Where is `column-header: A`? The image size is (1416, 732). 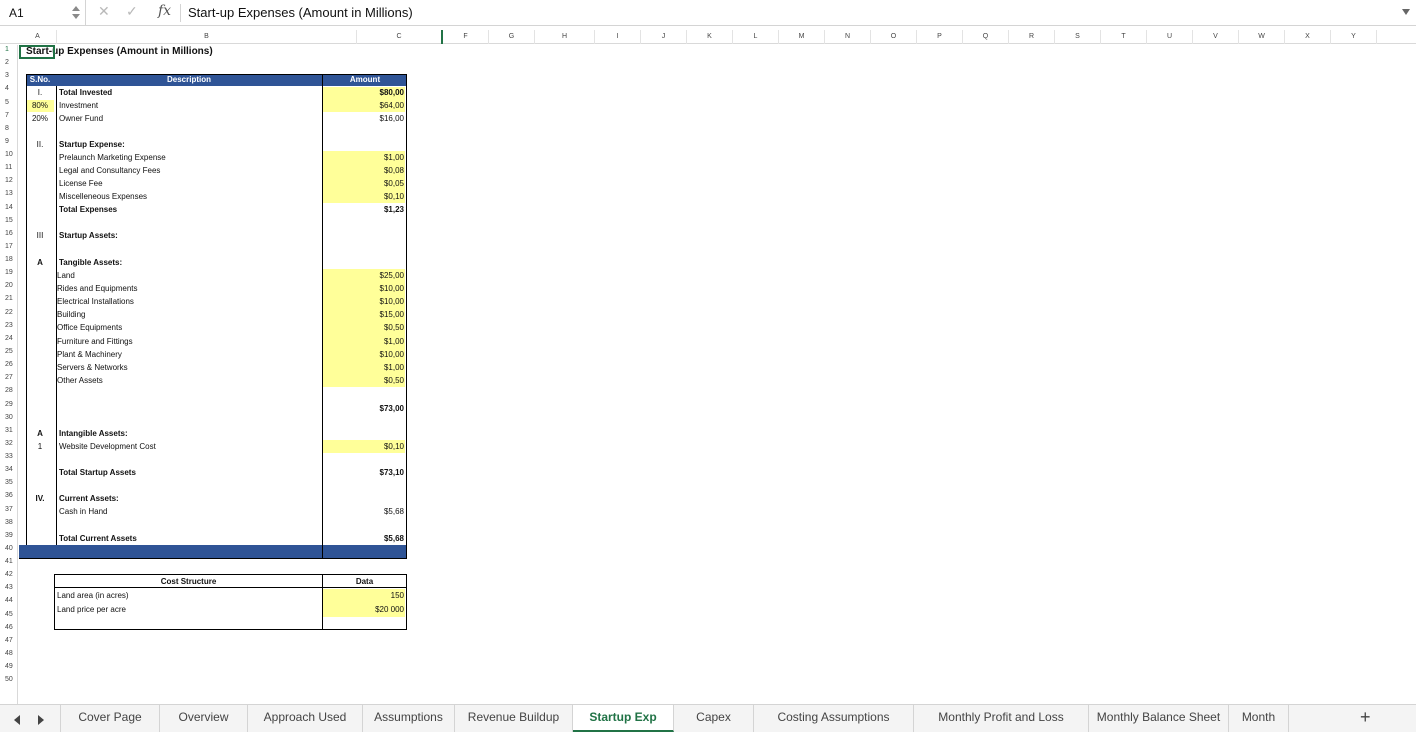 column-header: A is located at coordinates (38, 37).